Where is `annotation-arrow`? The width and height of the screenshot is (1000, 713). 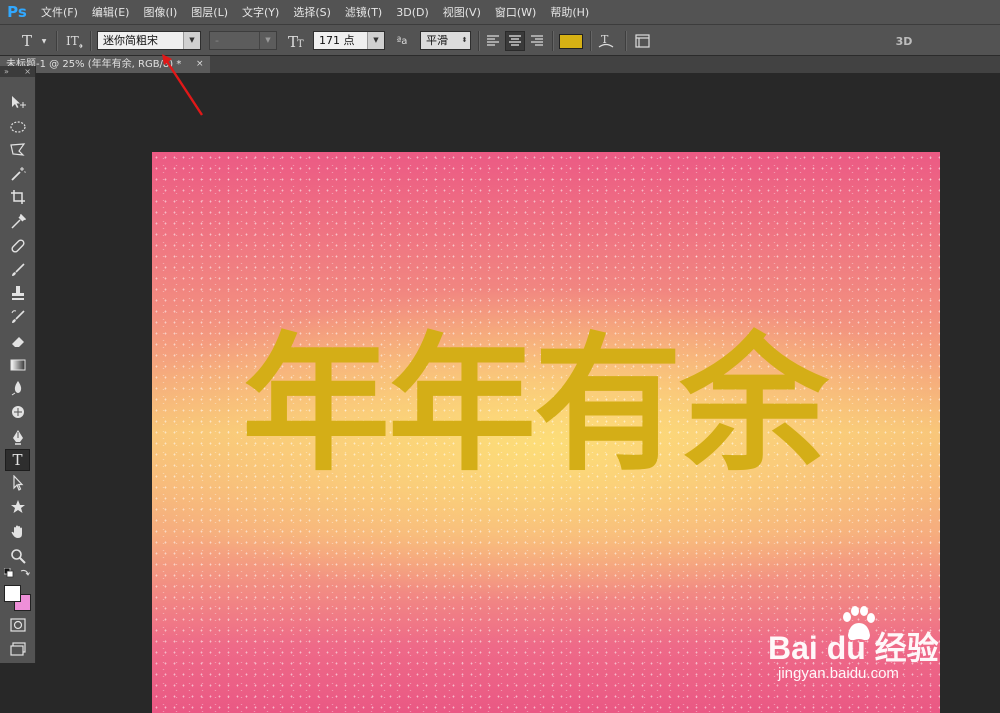 annotation-arrow is located at coordinates (183, 85).